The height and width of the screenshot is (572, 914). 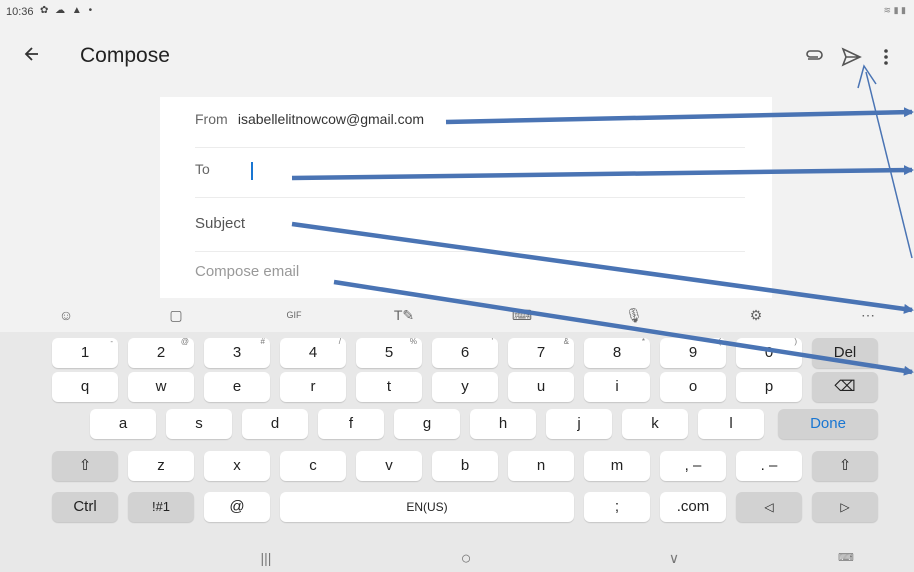 What do you see at coordinates (457, 58) in the screenshot?
I see `app-bar: Compose` at bounding box center [457, 58].